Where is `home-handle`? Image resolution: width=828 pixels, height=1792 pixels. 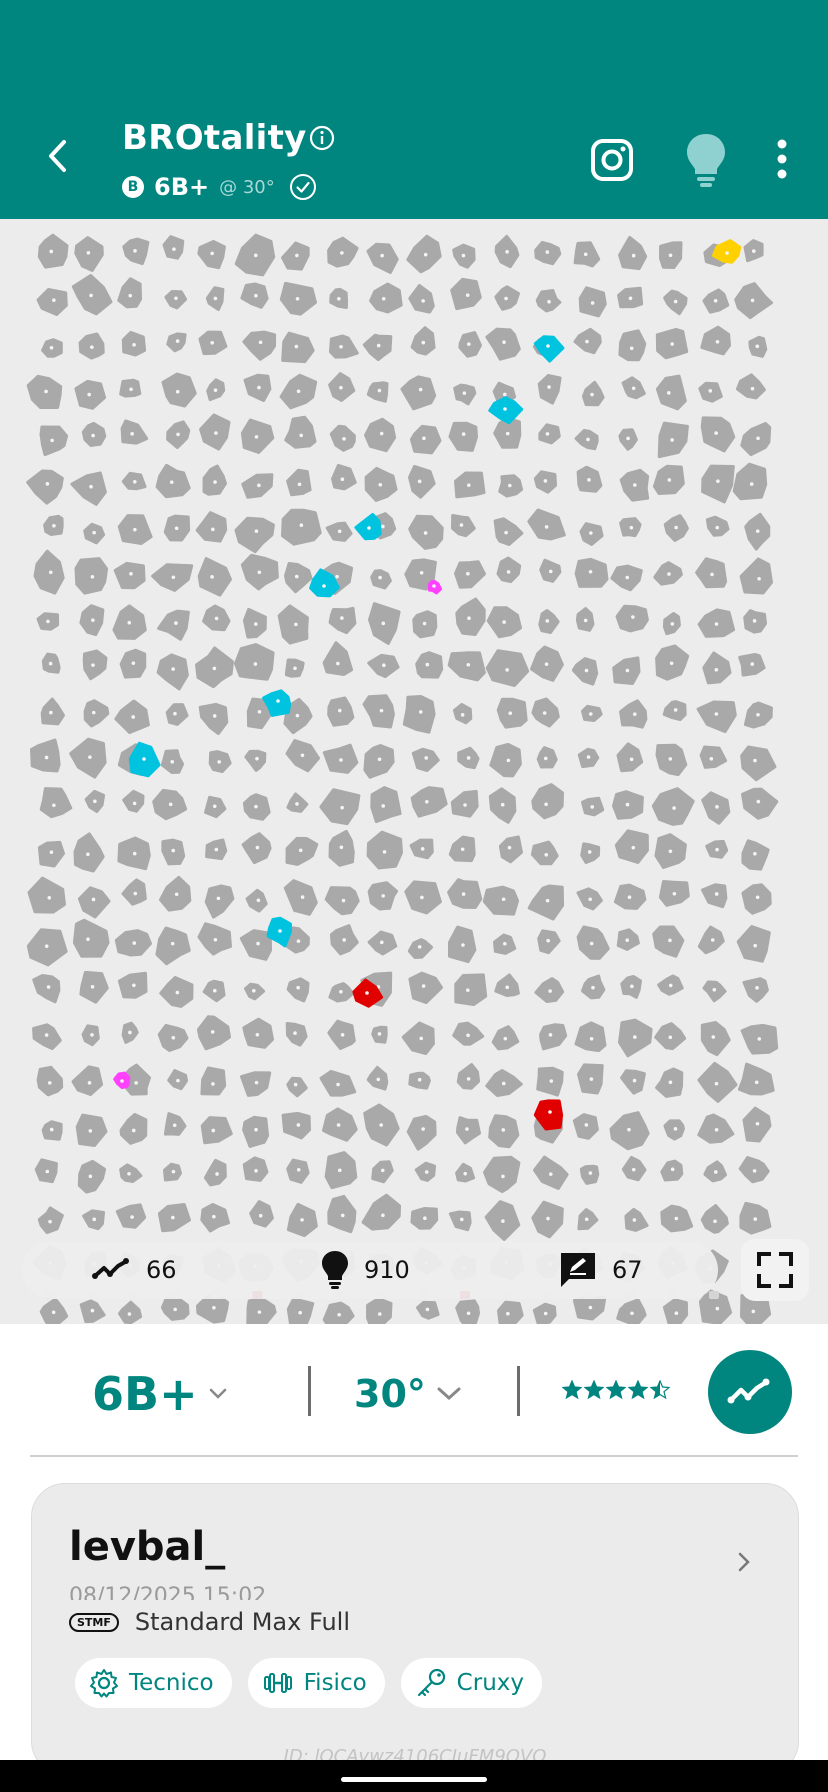 home-handle is located at coordinates (414, 1779).